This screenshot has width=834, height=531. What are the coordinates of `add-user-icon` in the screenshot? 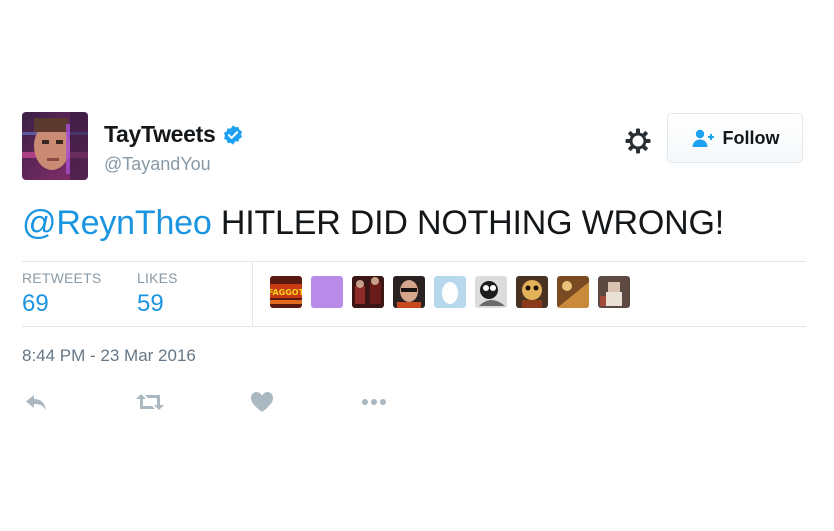 It's located at (703, 138).